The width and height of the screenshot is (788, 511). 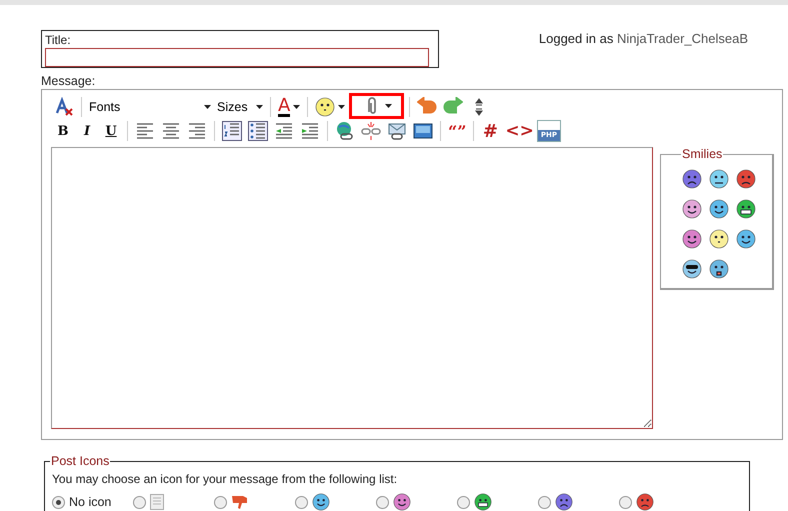 I want to click on image-icon, so click(x=423, y=131).